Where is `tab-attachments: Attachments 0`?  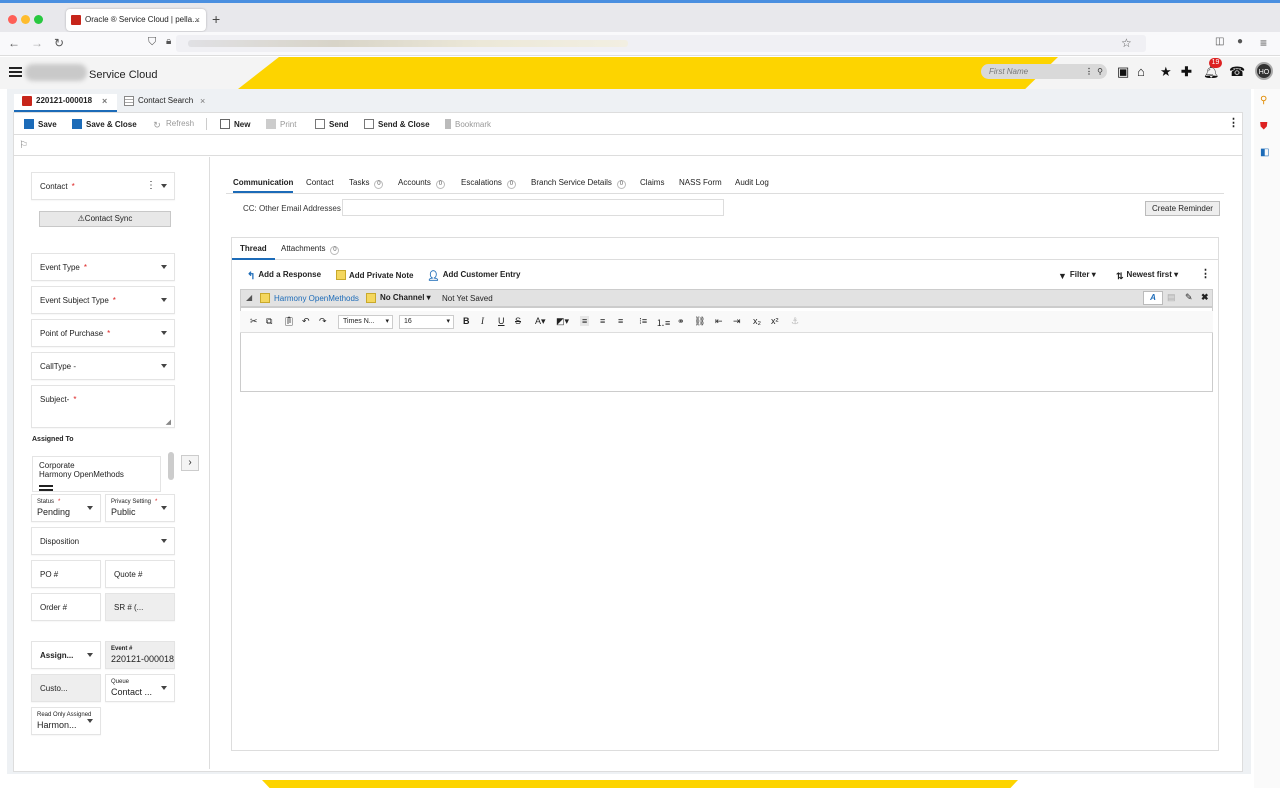
tab-attachments: Attachments 0 is located at coordinates (310, 249).